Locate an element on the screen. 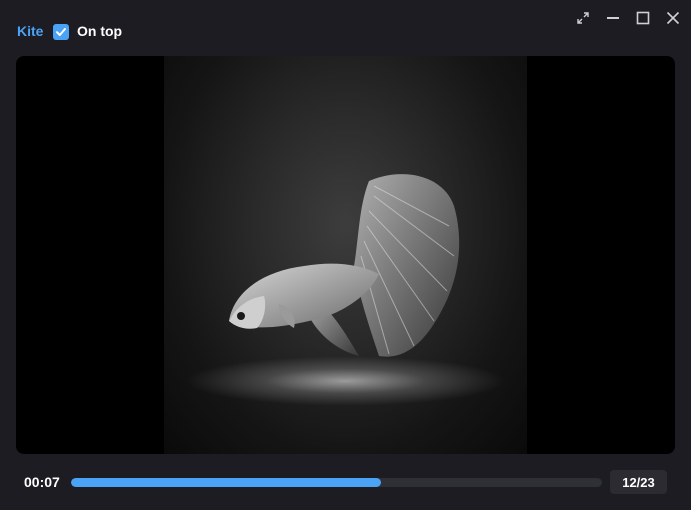 This screenshot has width=691, height=510. checkmark-icon is located at coordinates (61, 32).